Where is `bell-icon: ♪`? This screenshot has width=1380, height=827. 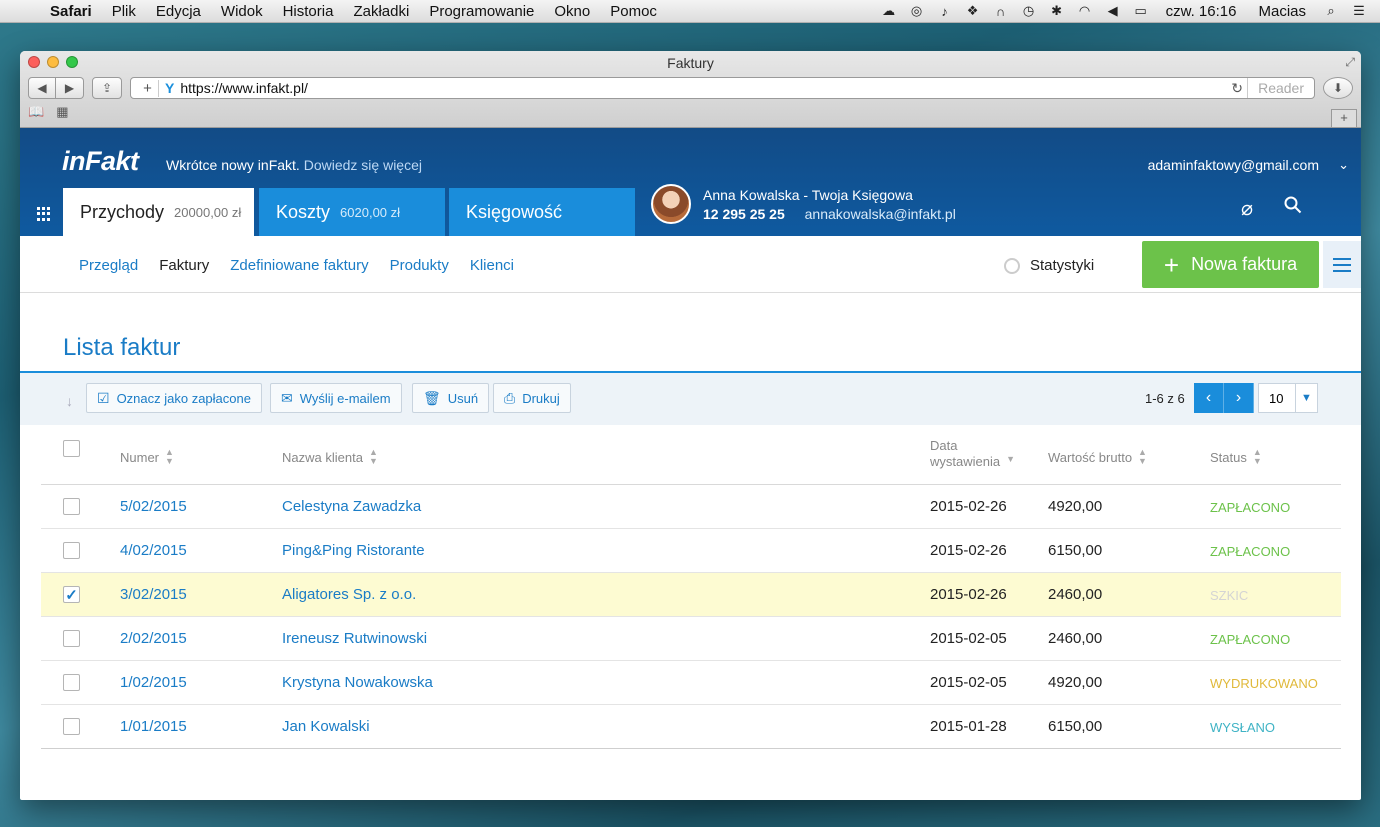 bell-icon: ♪ is located at coordinates (945, 11).